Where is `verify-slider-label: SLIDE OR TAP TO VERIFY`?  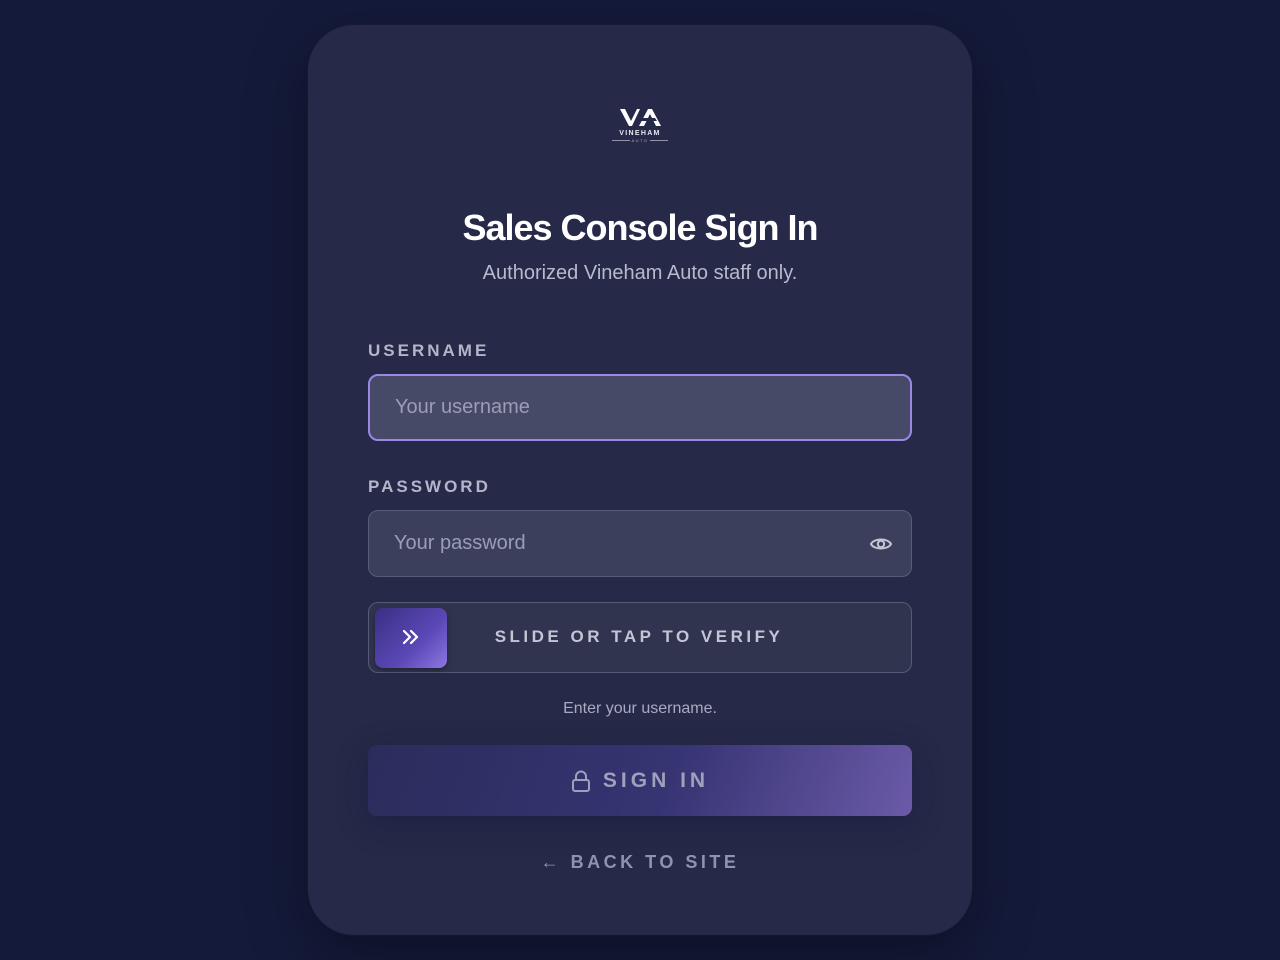
verify-slider-label: SLIDE OR TAP TO VERIFY is located at coordinates (639, 636).